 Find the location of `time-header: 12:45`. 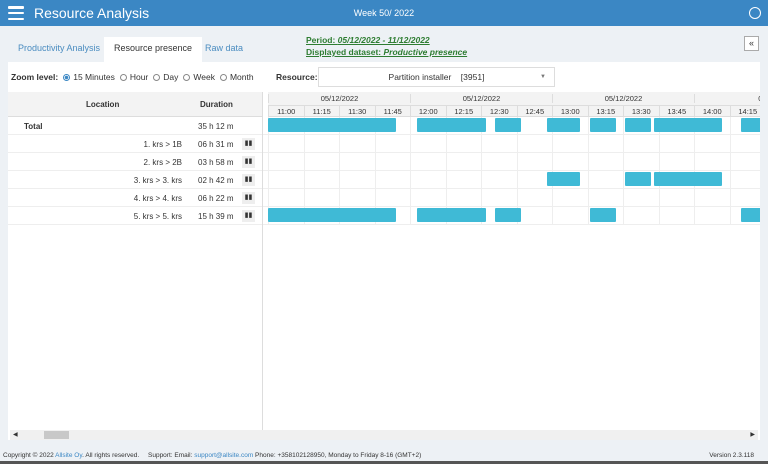

time-header: 12:45 is located at coordinates (534, 110).